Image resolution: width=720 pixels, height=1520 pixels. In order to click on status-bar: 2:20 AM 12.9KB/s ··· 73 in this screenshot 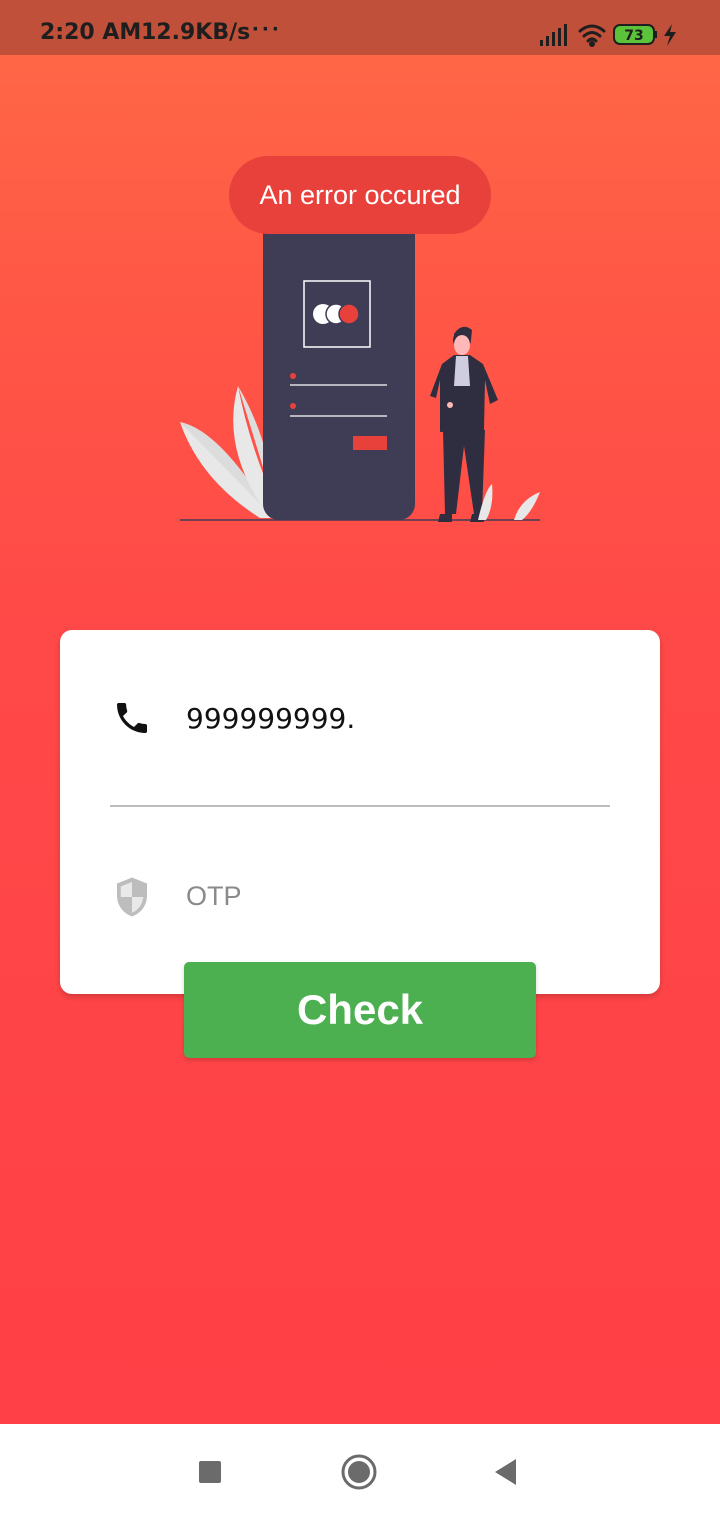, I will do `click(360, 27)`.